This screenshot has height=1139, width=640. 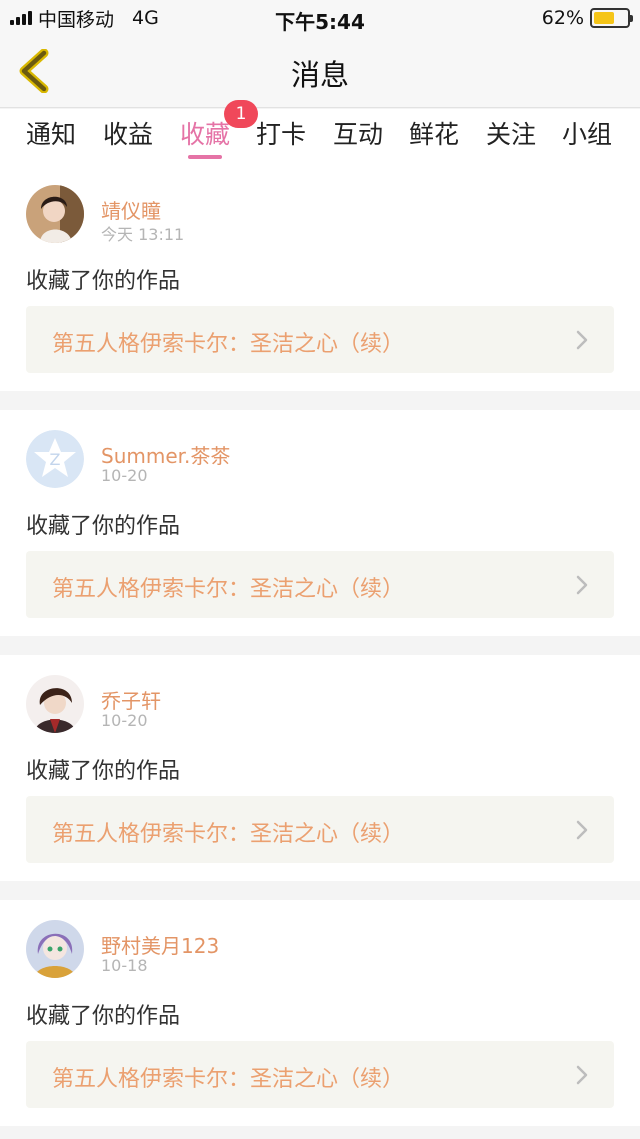 I want to click on tab-favorites: 收藏, so click(x=205, y=133).